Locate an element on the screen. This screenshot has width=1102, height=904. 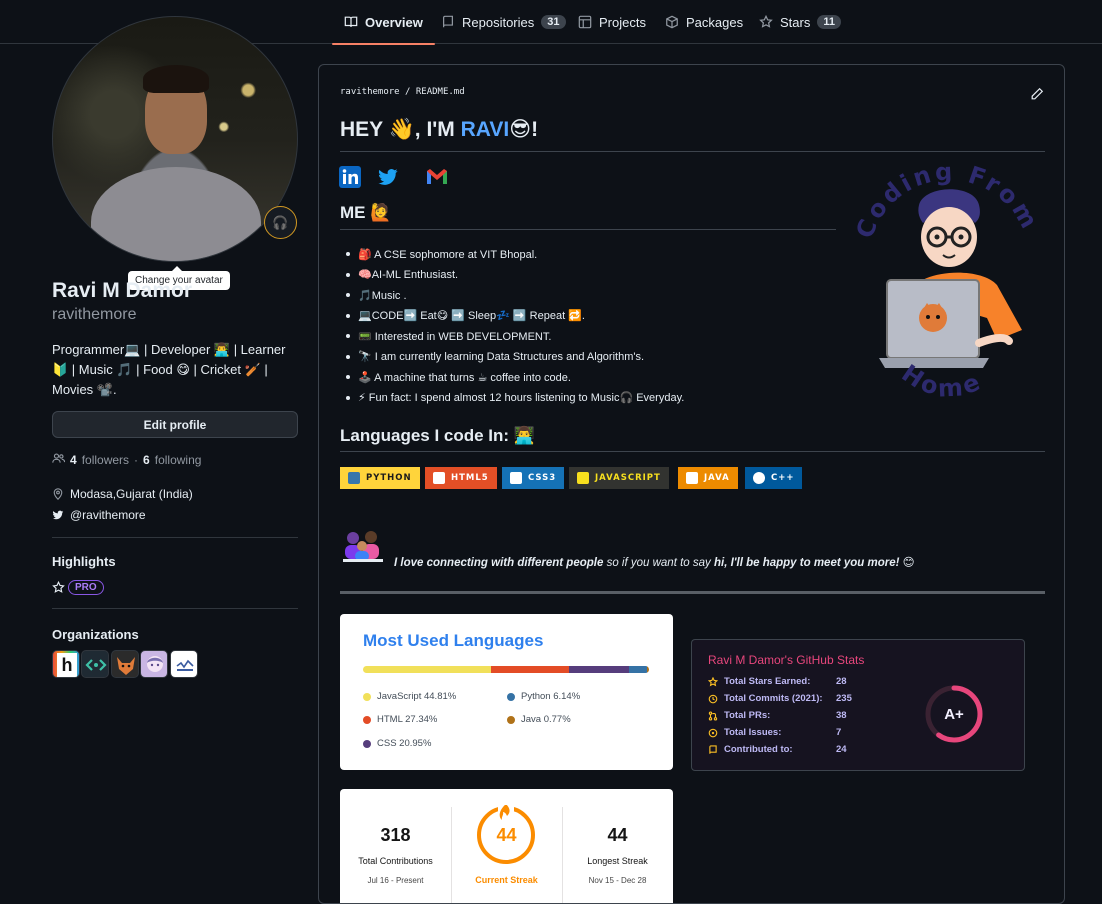
total-contributions: 318 Total Contributions Jul 16 - Present is located at coordinates (395, 837).